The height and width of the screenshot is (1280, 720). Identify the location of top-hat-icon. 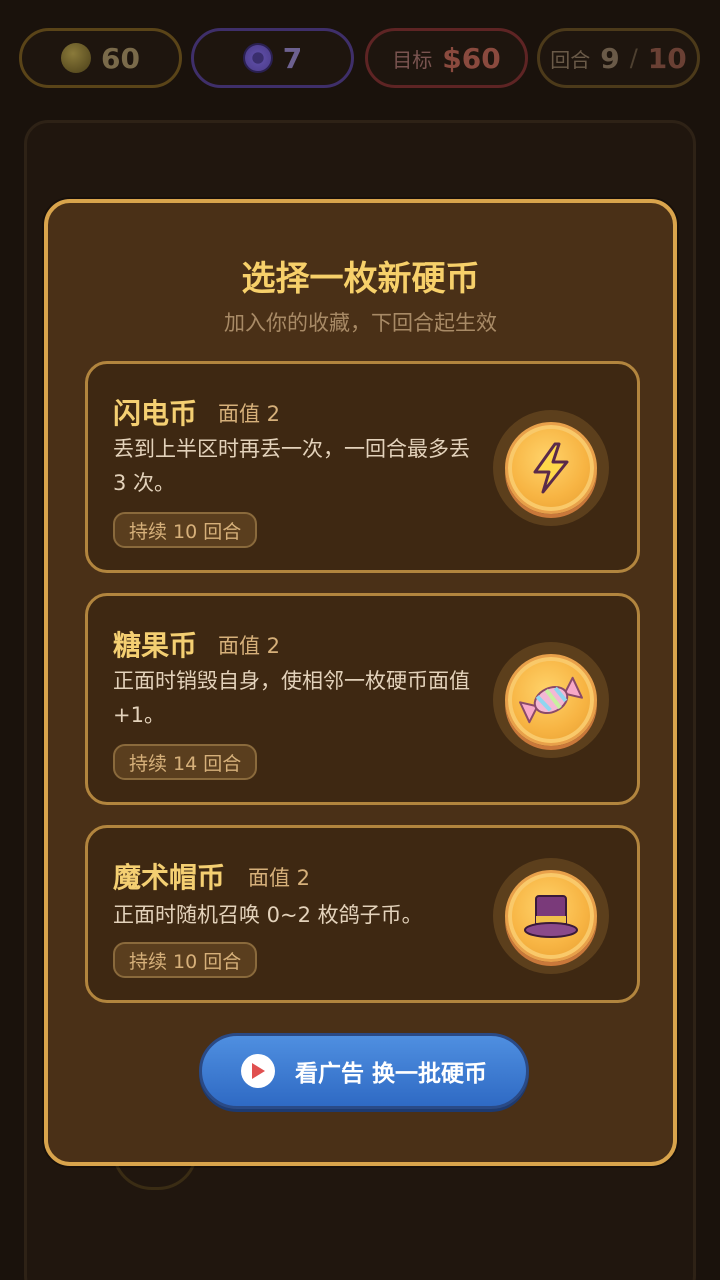
(551, 916).